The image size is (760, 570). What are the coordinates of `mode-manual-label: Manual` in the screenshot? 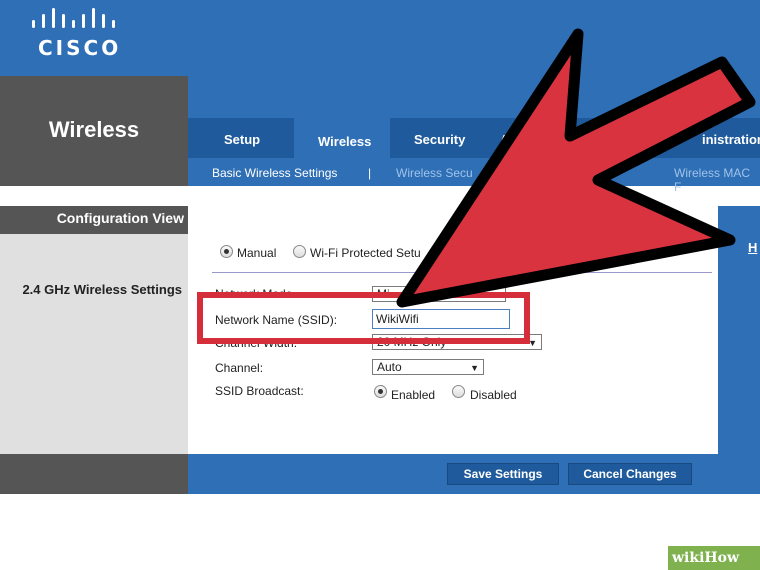 It's located at (257, 253).